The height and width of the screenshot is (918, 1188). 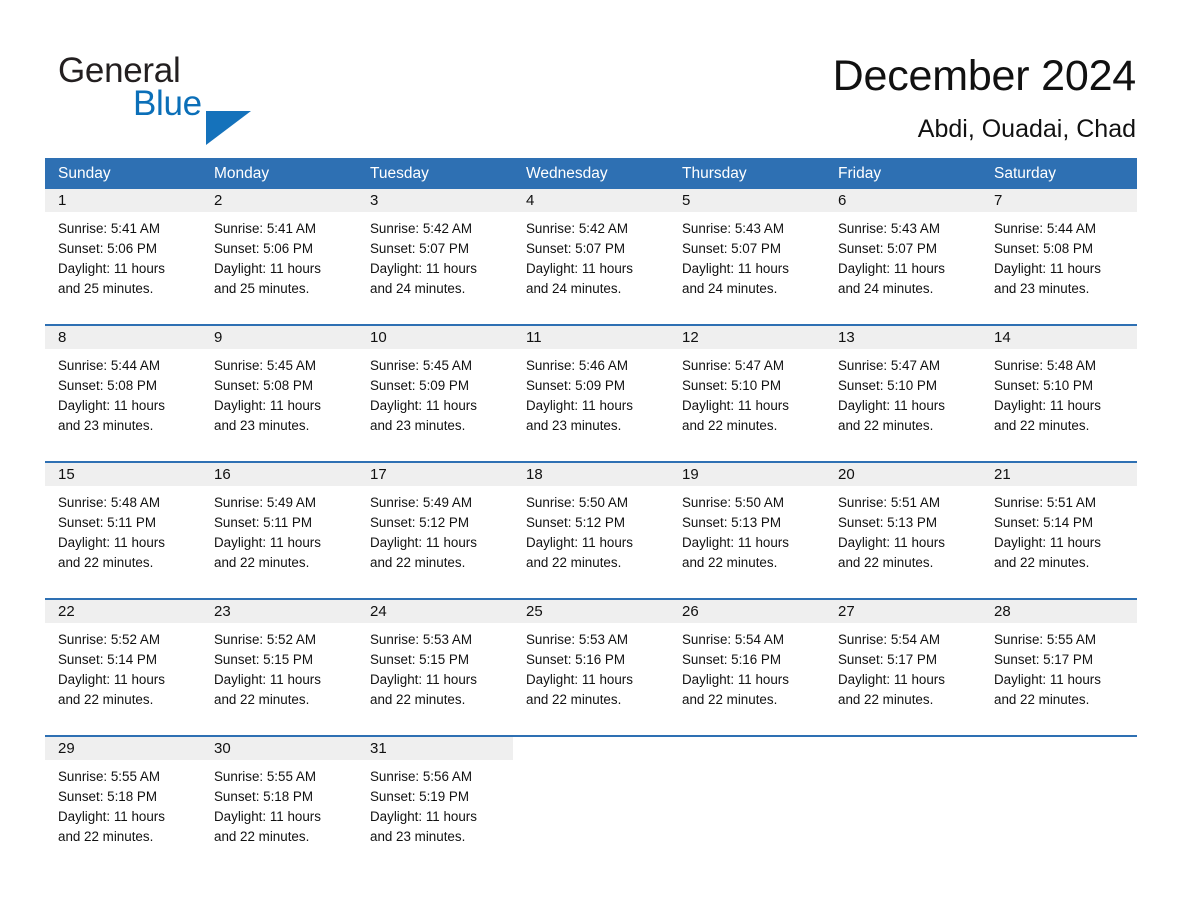 What do you see at coordinates (123, 200) in the screenshot?
I see `day-number: 1` at bounding box center [123, 200].